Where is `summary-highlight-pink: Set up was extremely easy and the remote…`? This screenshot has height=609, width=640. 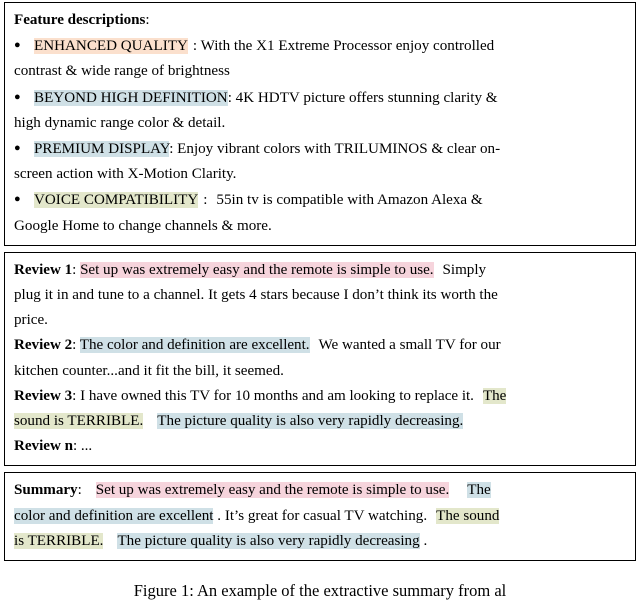
summary-highlight-pink: Set up was extremely easy and the remote… is located at coordinates (272, 490).